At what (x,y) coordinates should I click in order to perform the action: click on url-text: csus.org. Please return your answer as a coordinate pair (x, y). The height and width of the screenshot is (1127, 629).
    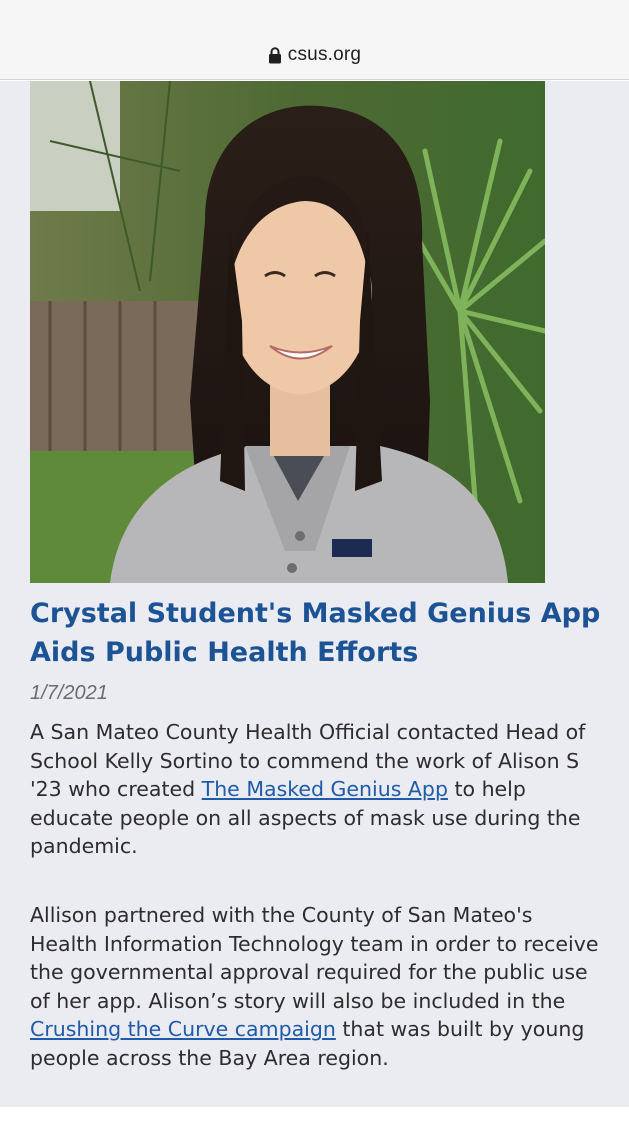
    Looking at the image, I should click on (324, 54).